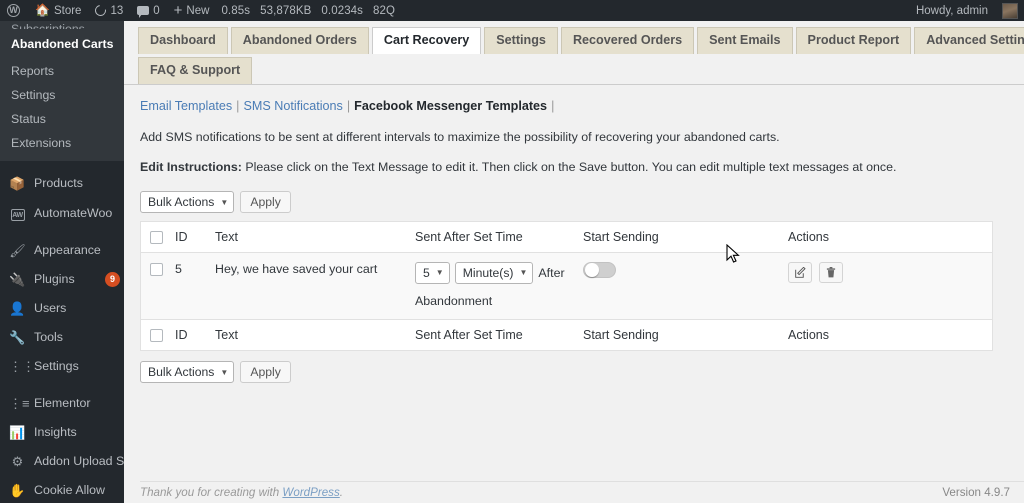 This screenshot has height=503, width=1024. What do you see at coordinates (156, 238) in the screenshot?
I see `select-all-checkbox` at bounding box center [156, 238].